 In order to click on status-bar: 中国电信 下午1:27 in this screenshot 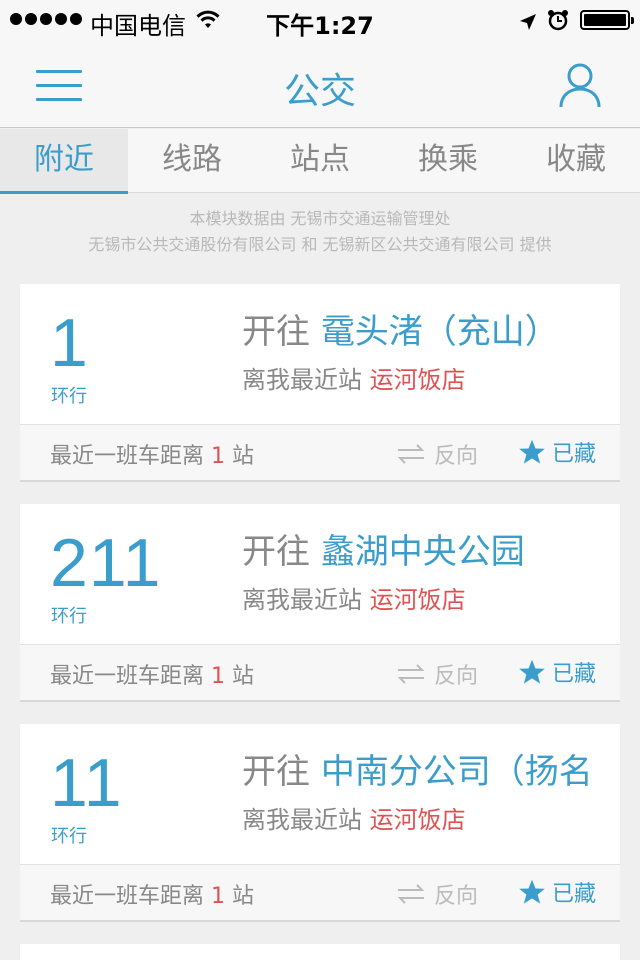, I will do `click(320, 20)`.